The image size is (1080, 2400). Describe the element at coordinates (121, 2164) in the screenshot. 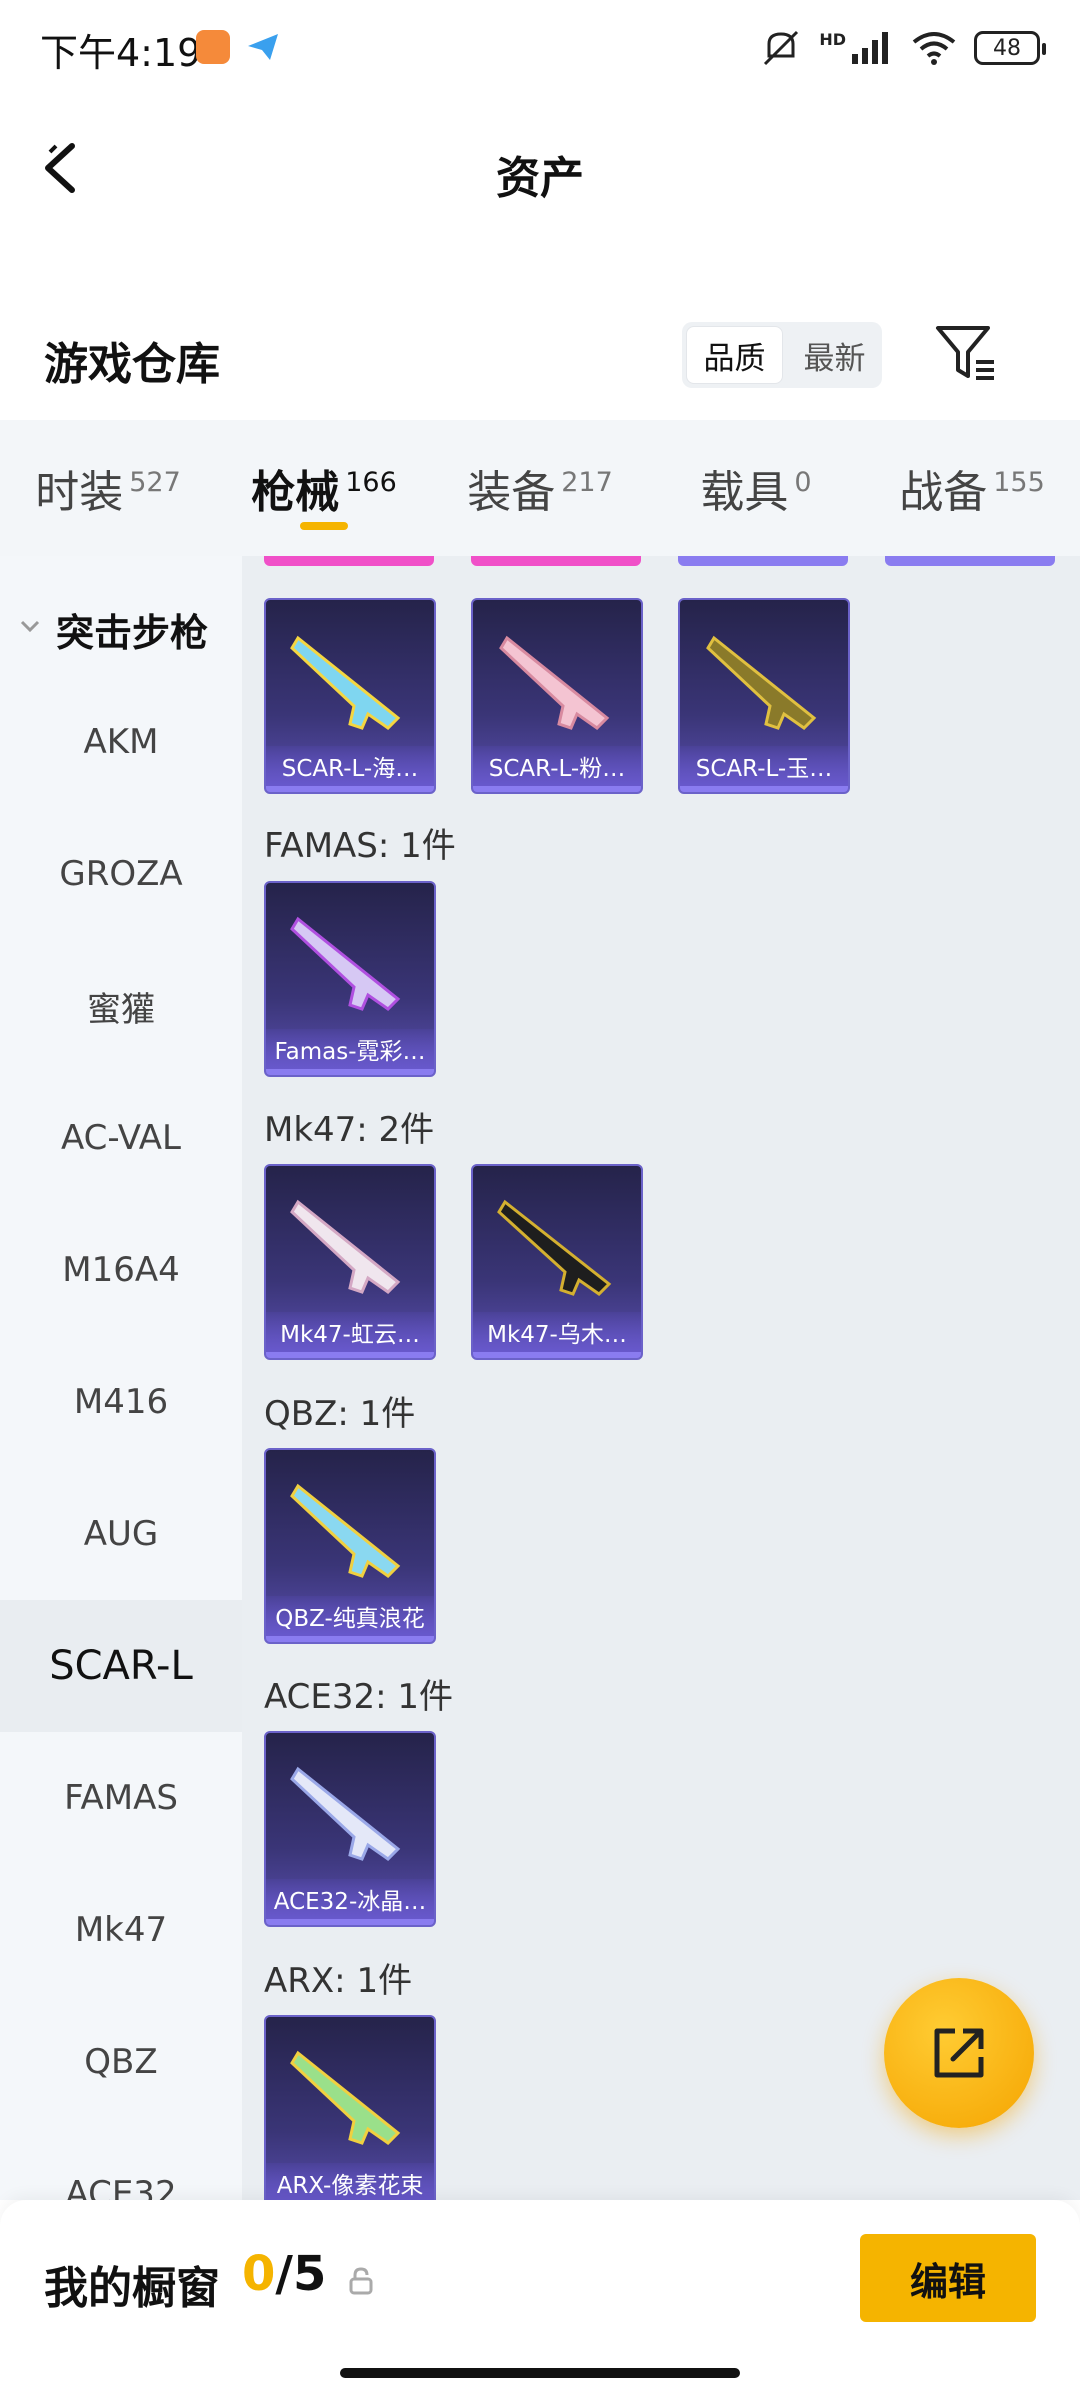

I see `sidebar-item-ace32: ACE32` at that location.